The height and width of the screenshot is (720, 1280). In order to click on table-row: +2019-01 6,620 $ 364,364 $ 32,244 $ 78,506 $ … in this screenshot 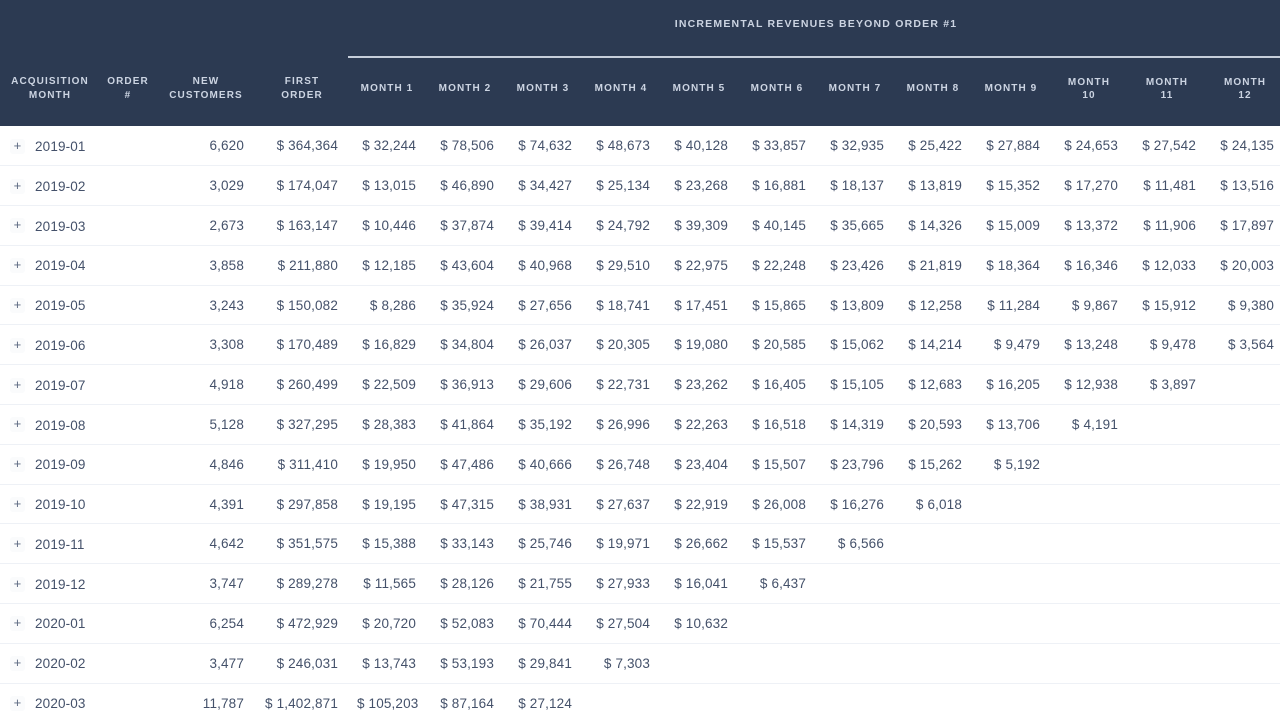, I will do `click(640, 146)`.